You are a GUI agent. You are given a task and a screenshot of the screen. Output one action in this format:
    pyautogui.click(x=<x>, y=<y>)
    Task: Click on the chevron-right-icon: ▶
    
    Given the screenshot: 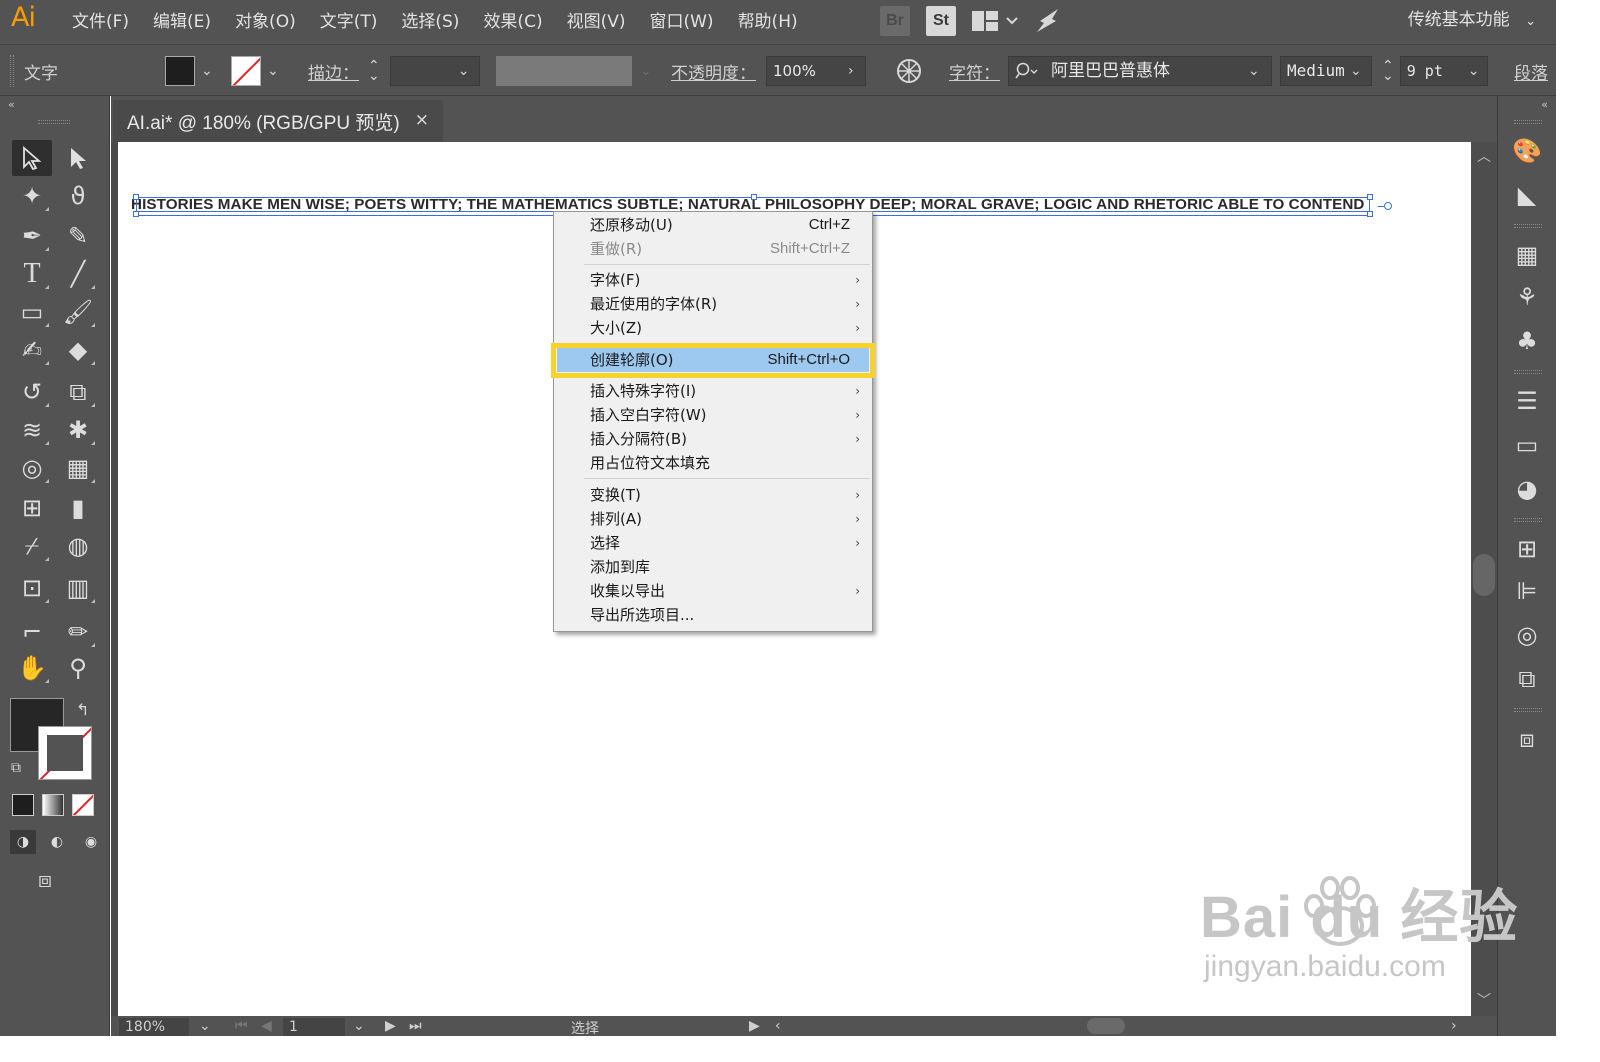 What is the action you would take?
    pyautogui.click(x=754, y=1026)
    